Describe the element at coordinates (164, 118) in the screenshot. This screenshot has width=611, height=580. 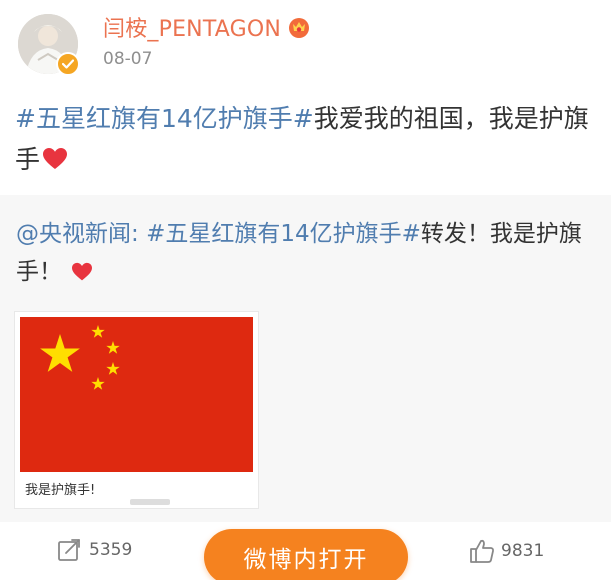
I see `post-hashtag: #五星红旗有14亿护旗手#` at that location.